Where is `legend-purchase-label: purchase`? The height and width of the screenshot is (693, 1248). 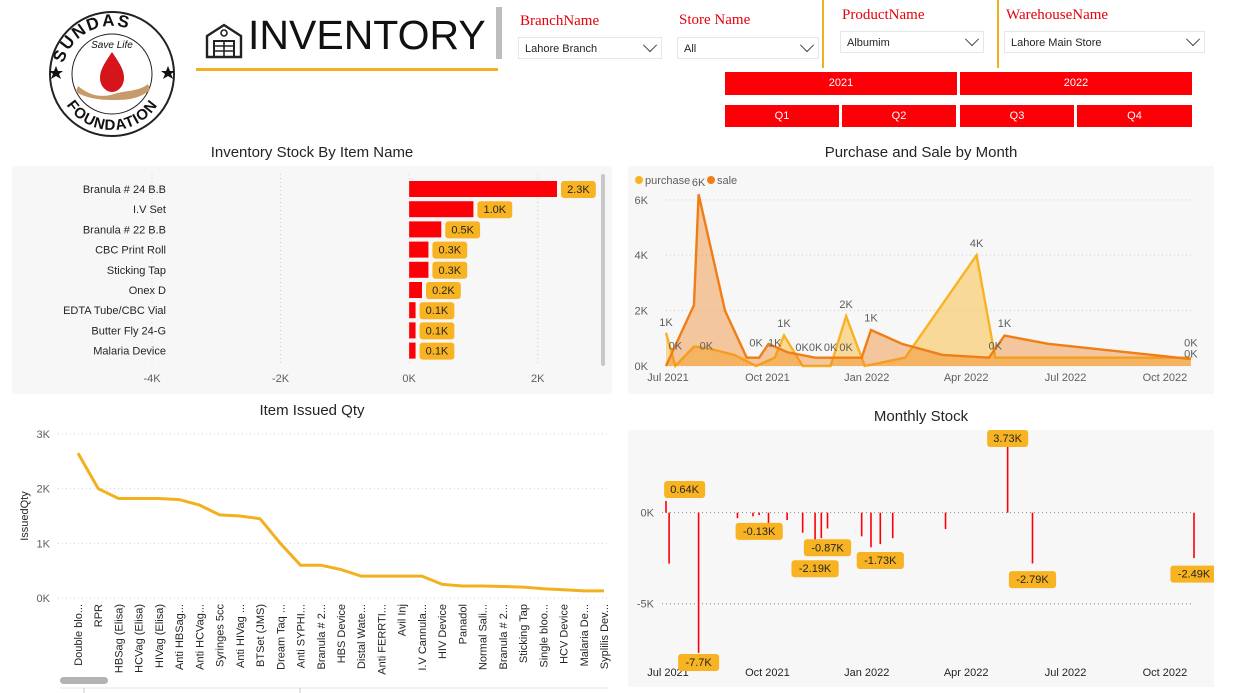 legend-purchase-label: purchase is located at coordinates (667, 181).